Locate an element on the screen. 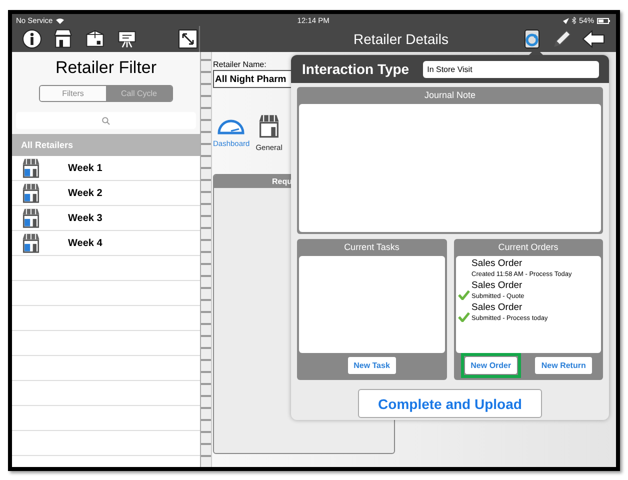  back-arrow-icon is located at coordinates (594, 39).